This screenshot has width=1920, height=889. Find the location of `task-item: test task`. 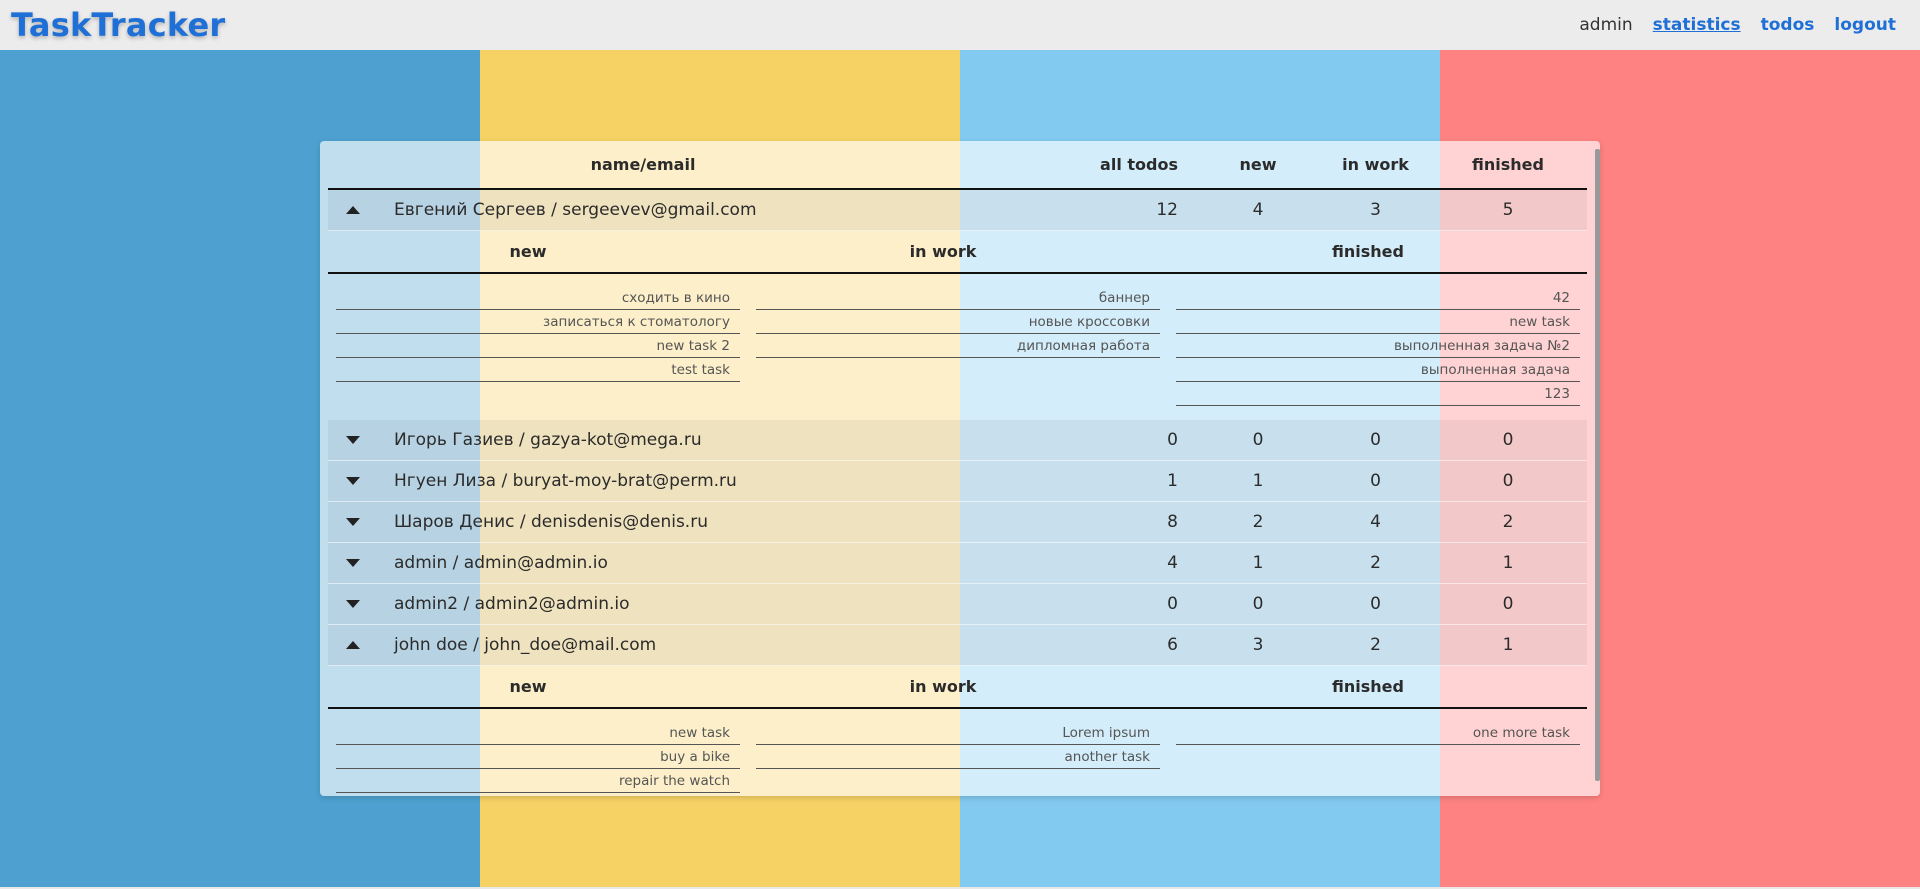

task-item: test task is located at coordinates (538, 370).